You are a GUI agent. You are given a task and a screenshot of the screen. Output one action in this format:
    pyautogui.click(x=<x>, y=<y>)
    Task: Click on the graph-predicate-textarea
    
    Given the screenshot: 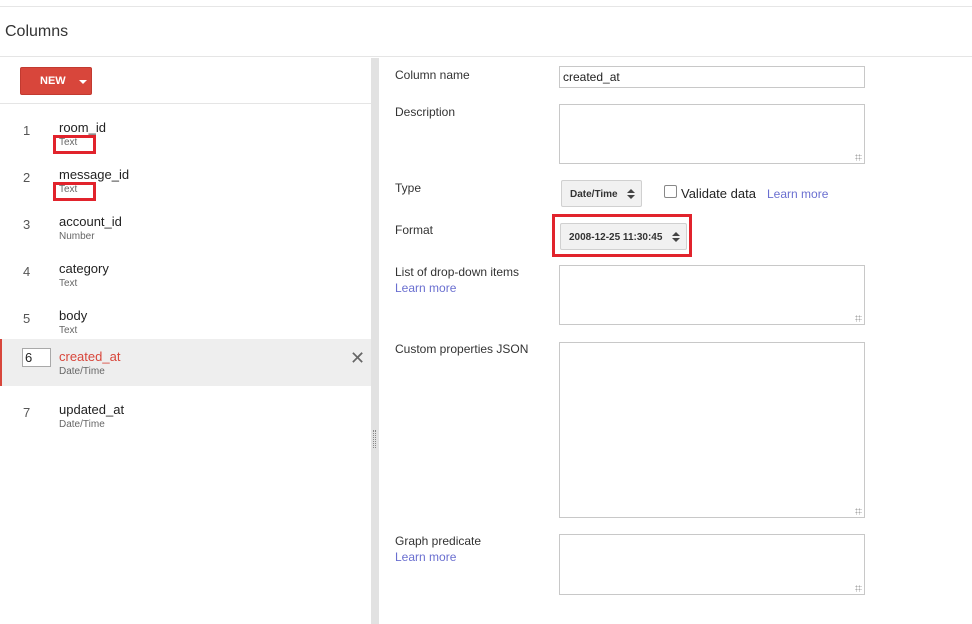 What is the action you would take?
    pyautogui.click(x=712, y=564)
    